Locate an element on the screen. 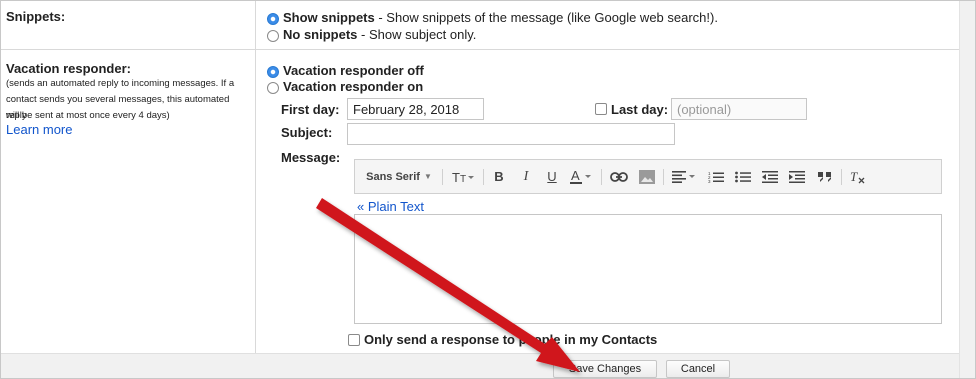  last-day-input is located at coordinates (739, 109).